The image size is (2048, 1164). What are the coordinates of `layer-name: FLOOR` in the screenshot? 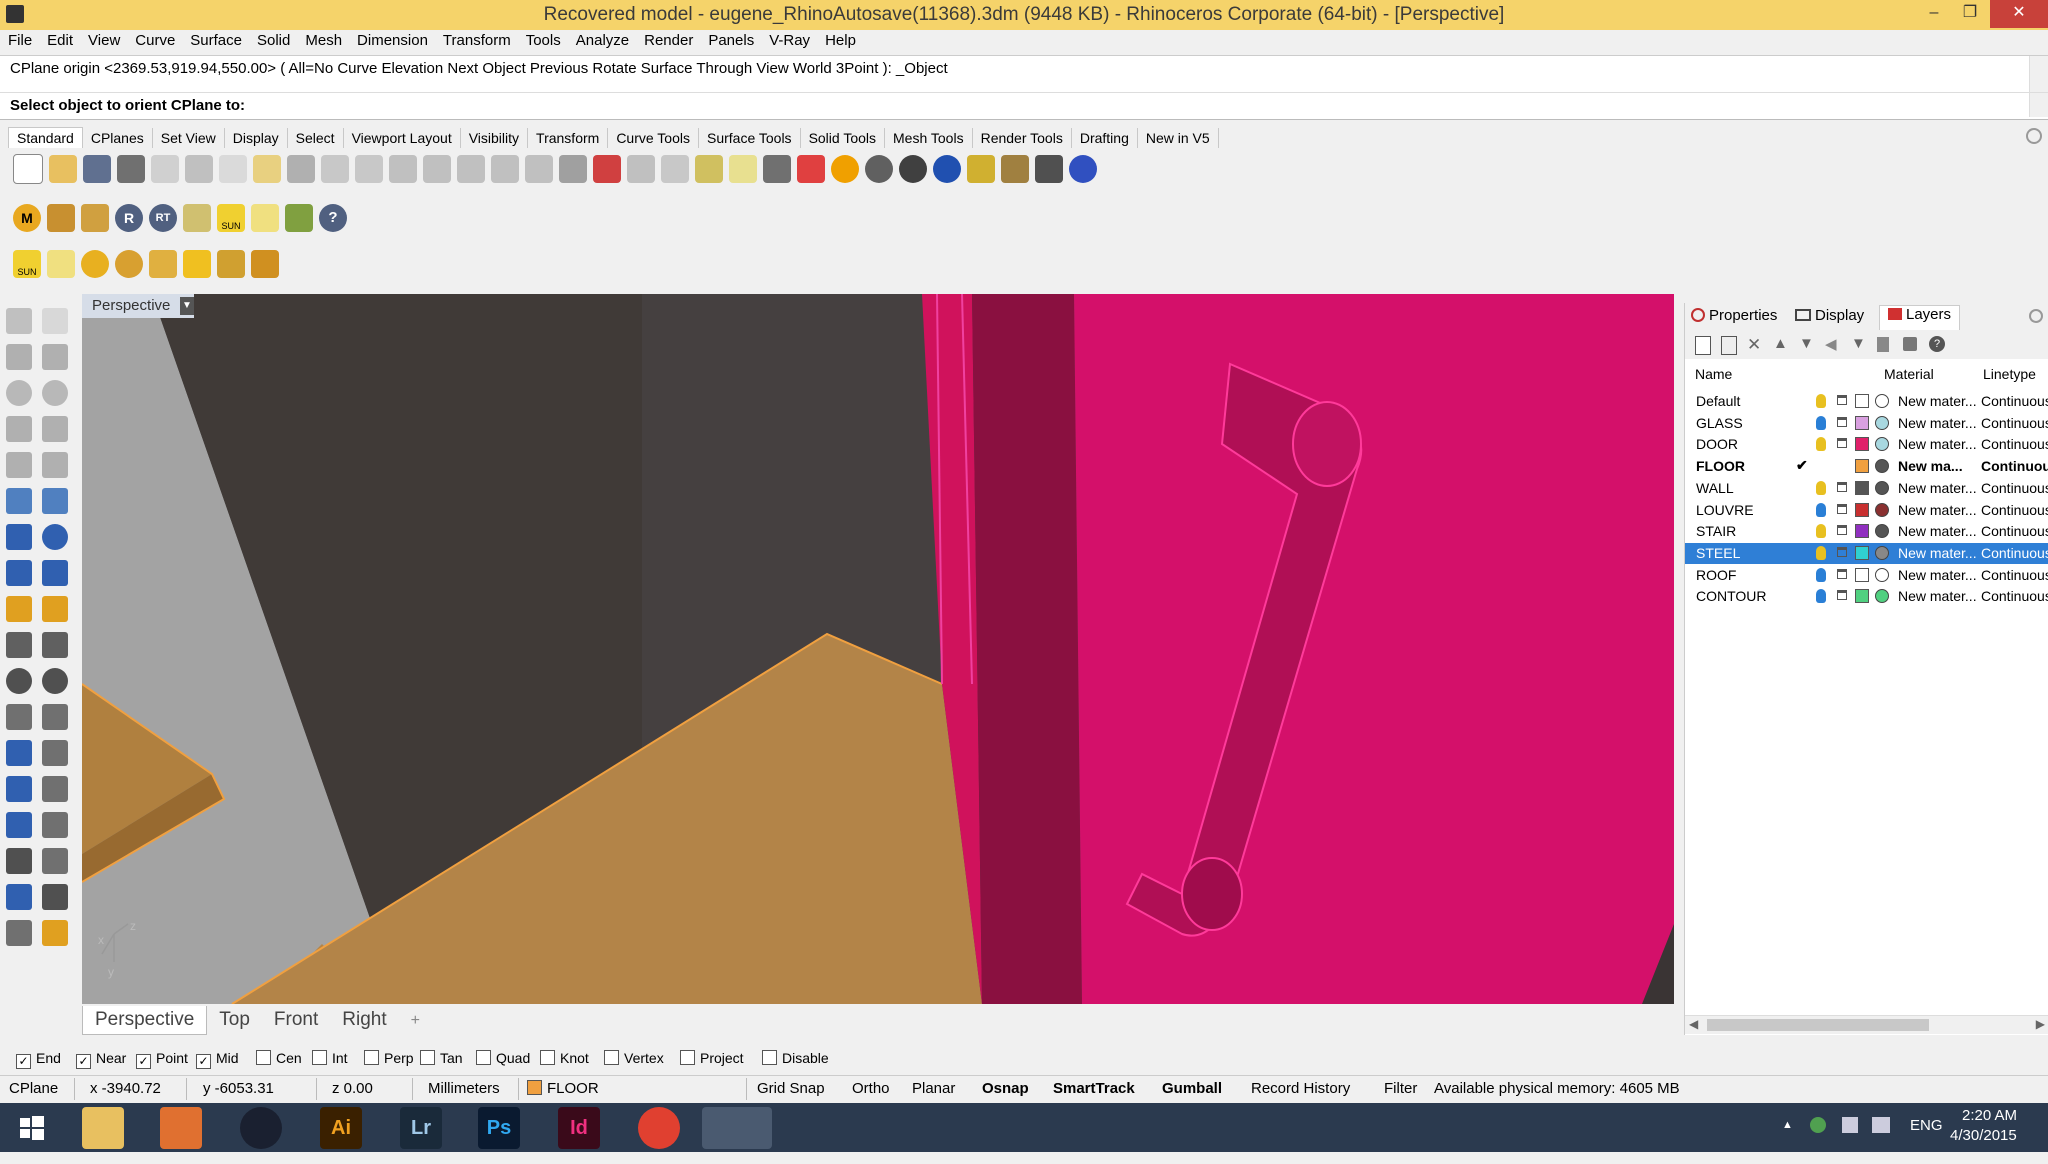 It's located at (1720, 466).